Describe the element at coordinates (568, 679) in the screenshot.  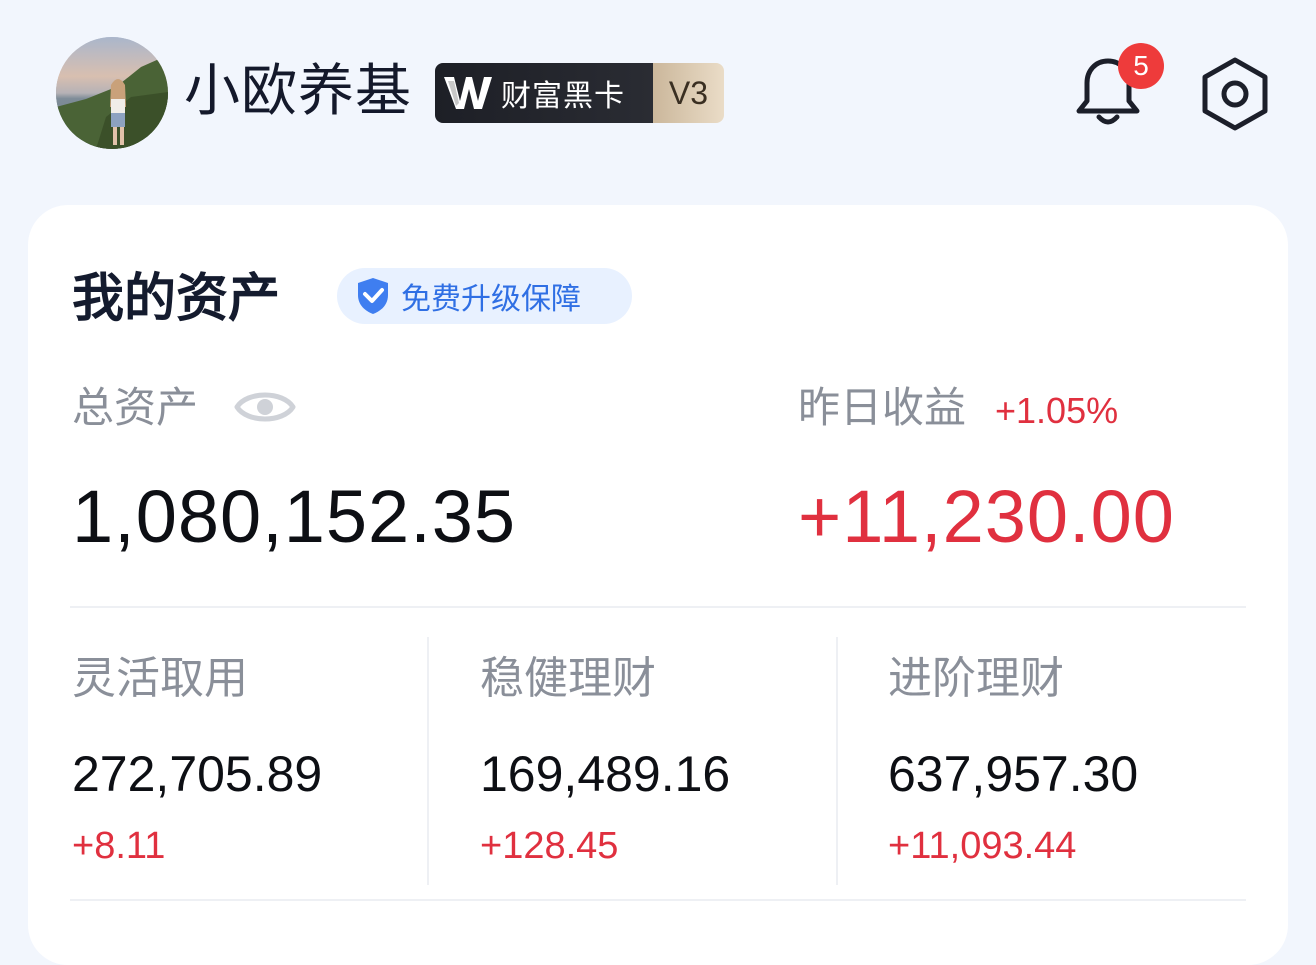
I see `category-stable-label: 稳健理财` at that location.